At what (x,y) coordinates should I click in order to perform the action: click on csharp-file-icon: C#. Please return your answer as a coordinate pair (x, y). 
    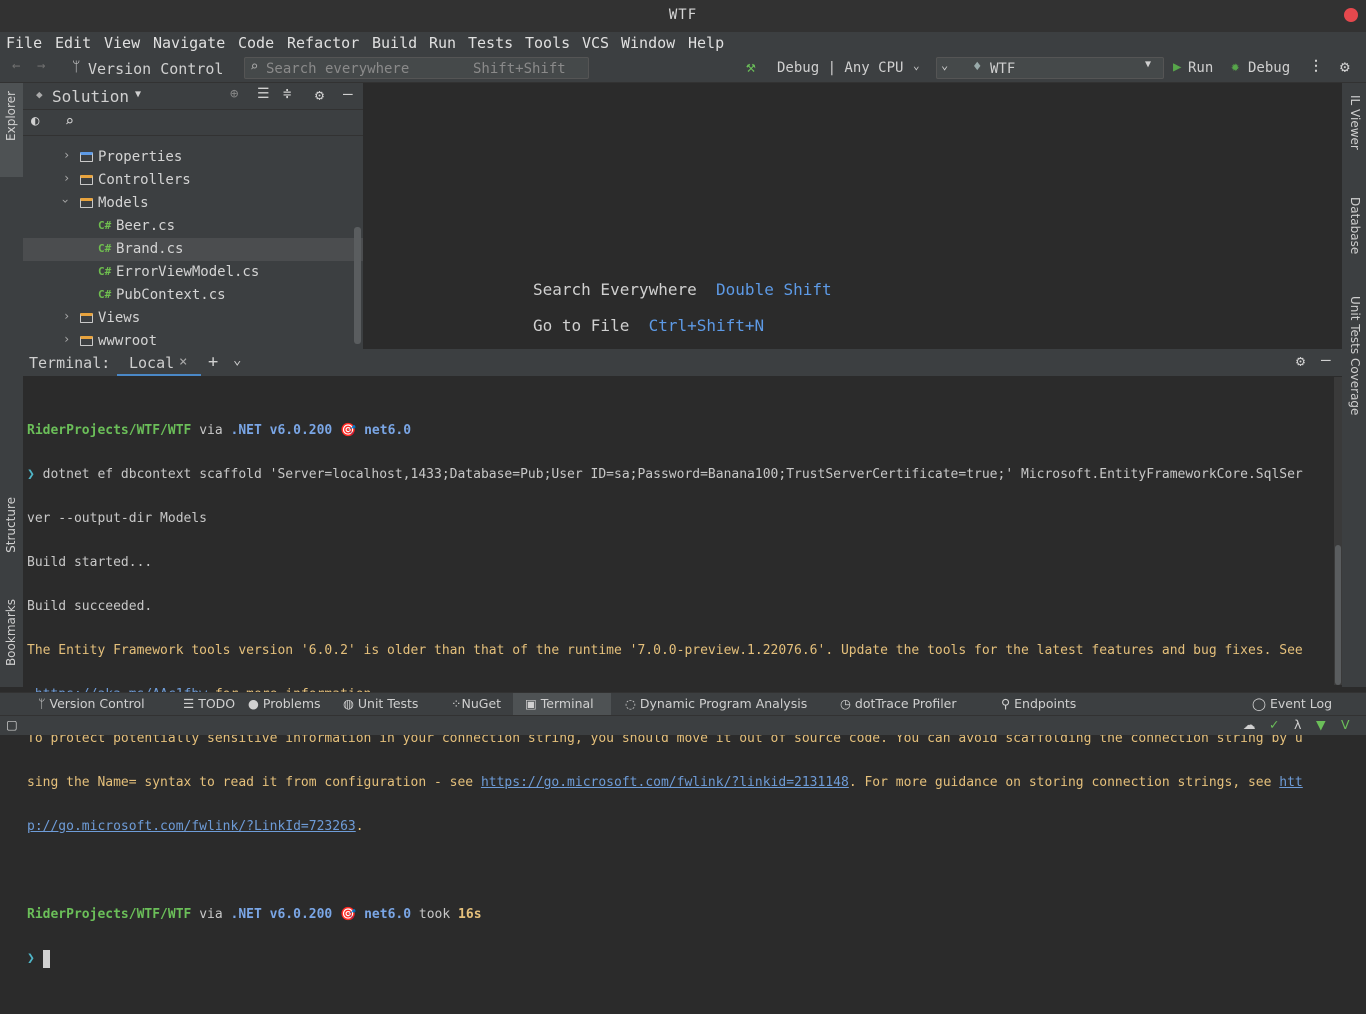
    Looking at the image, I should click on (105, 225).